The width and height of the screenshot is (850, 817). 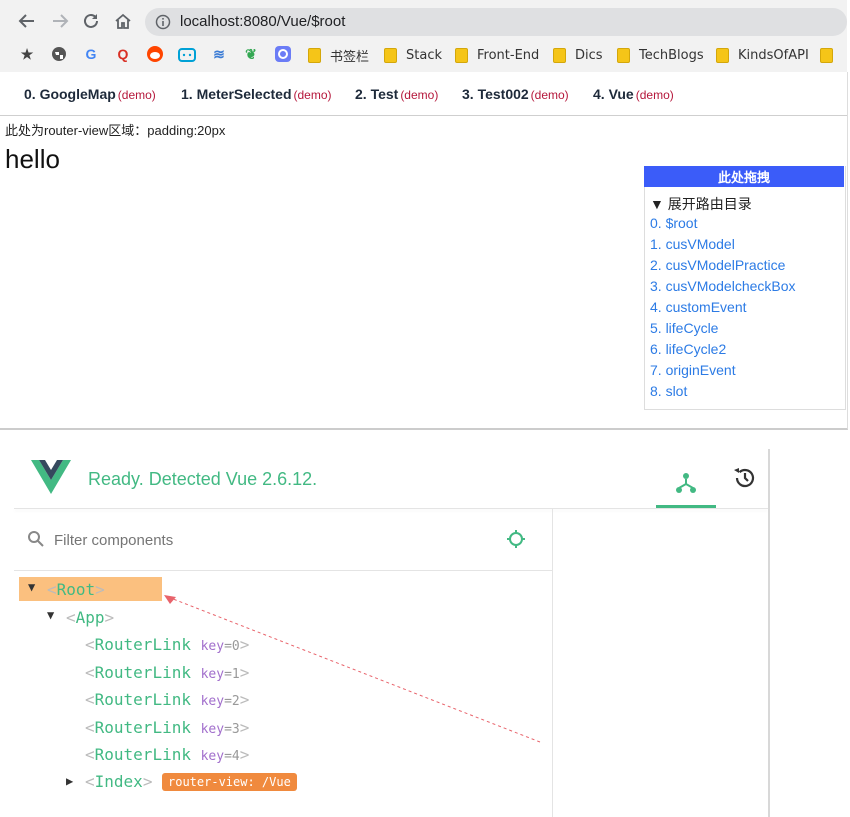 What do you see at coordinates (283, 54) in the screenshot?
I see `c-icon` at bounding box center [283, 54].